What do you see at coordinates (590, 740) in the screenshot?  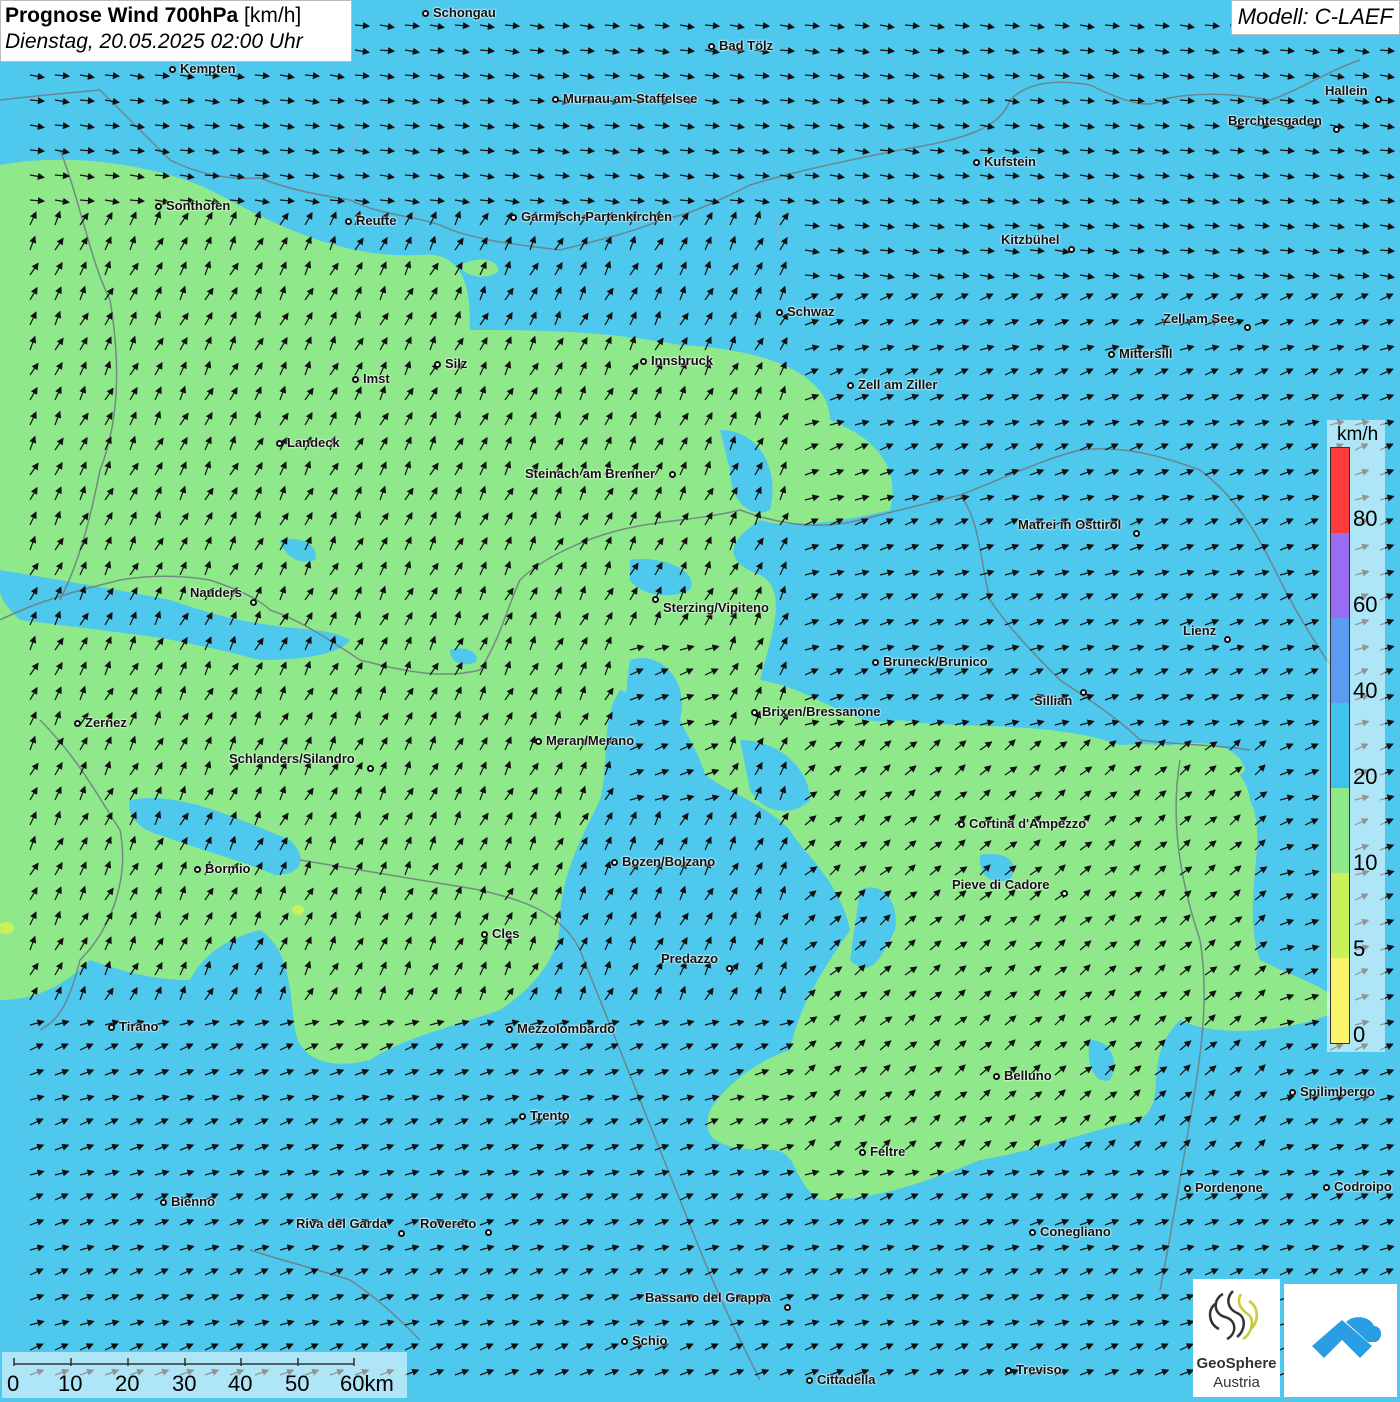 I see `city-label: Meran/Merano` at bounding box center [590, 740].